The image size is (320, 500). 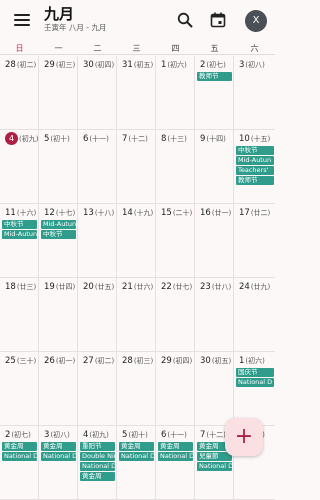 What do you see at coordinates (20, 213) in the screenshot?
I see `day-label: 11(十六)` at bounding box center [20, 213].